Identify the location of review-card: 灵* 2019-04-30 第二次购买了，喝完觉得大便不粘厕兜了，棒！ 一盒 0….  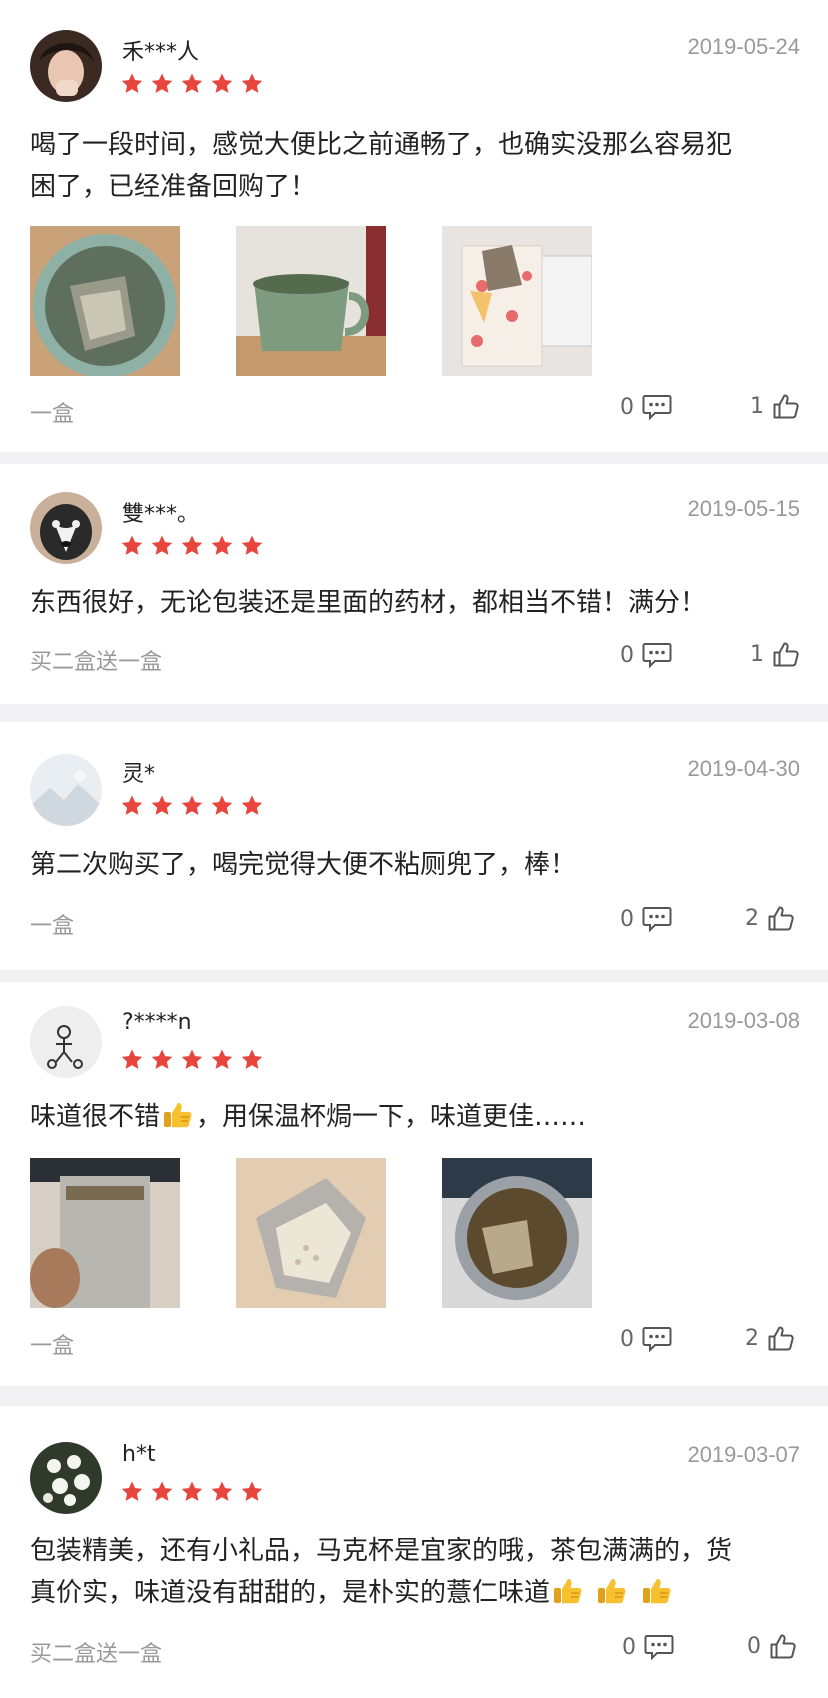
(414, 846).